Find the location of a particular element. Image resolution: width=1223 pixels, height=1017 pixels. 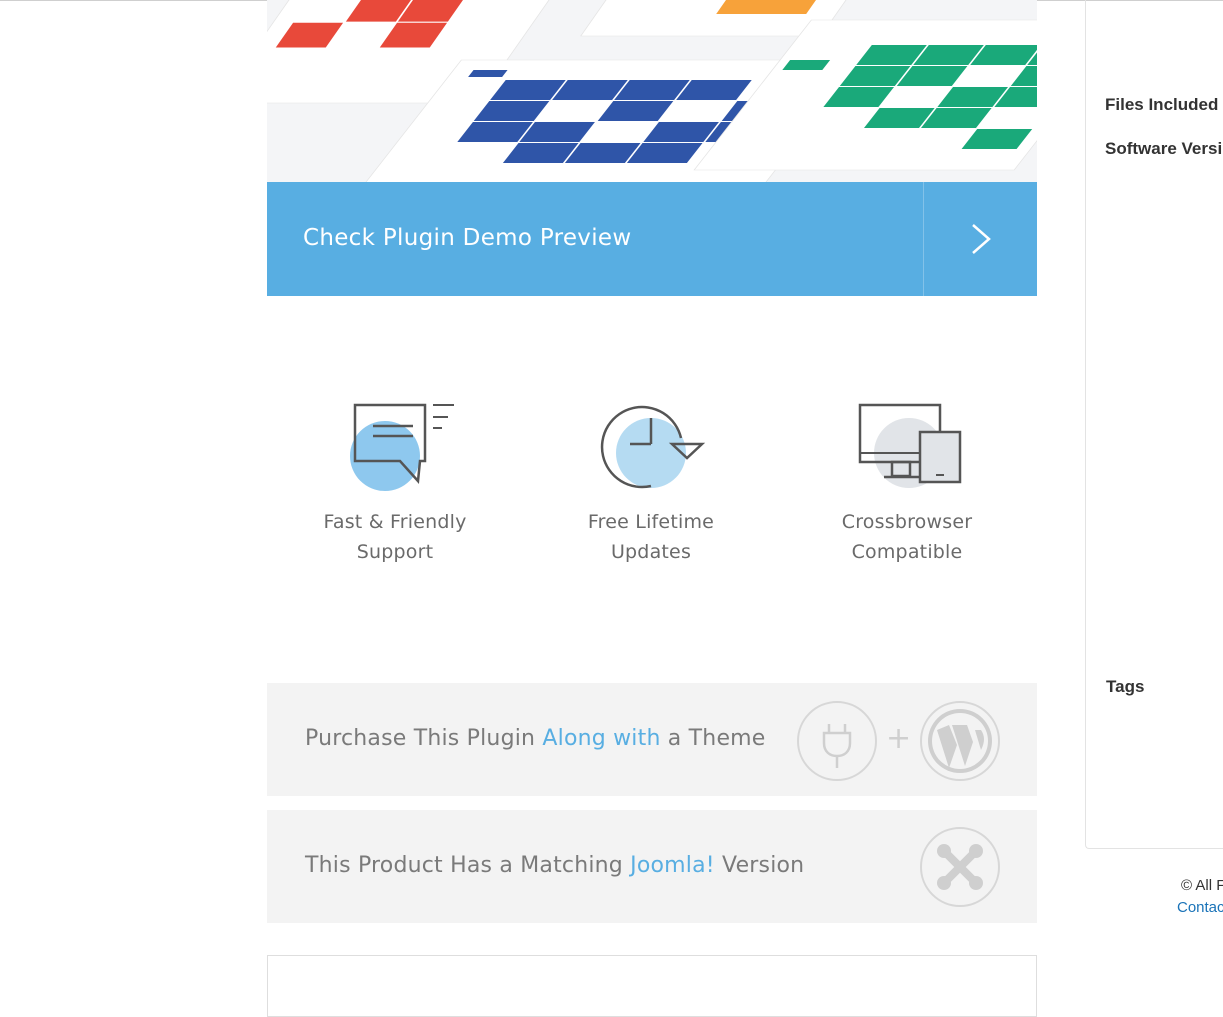

promo-theme-highlight: Along with is located at coordinates (601, 738).